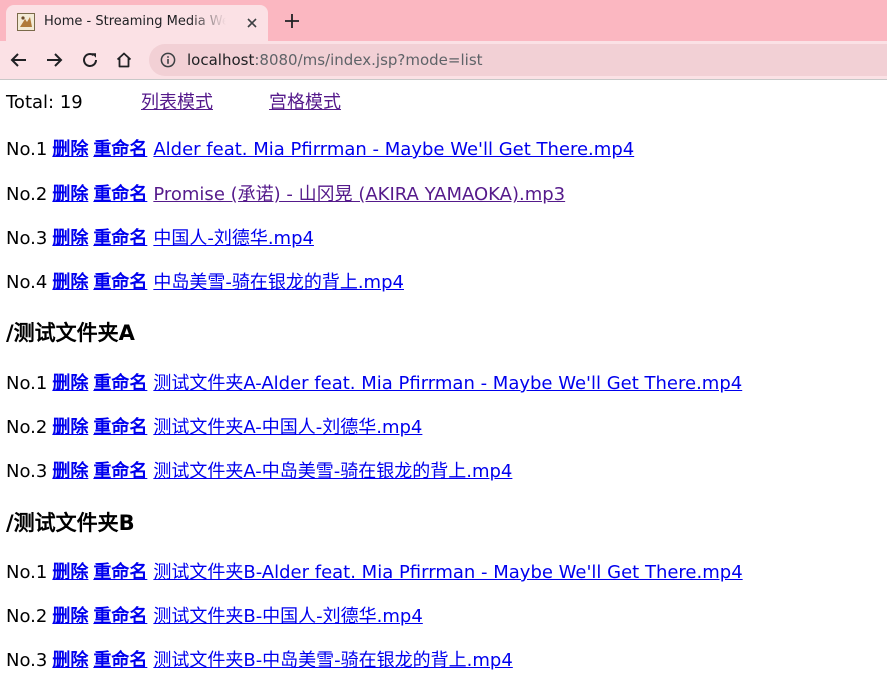 This screenshot has width=887, height=699. Describe the element at coordinates (44, 102) in the screenshot. I see `total-count: Total: 19` at that location.